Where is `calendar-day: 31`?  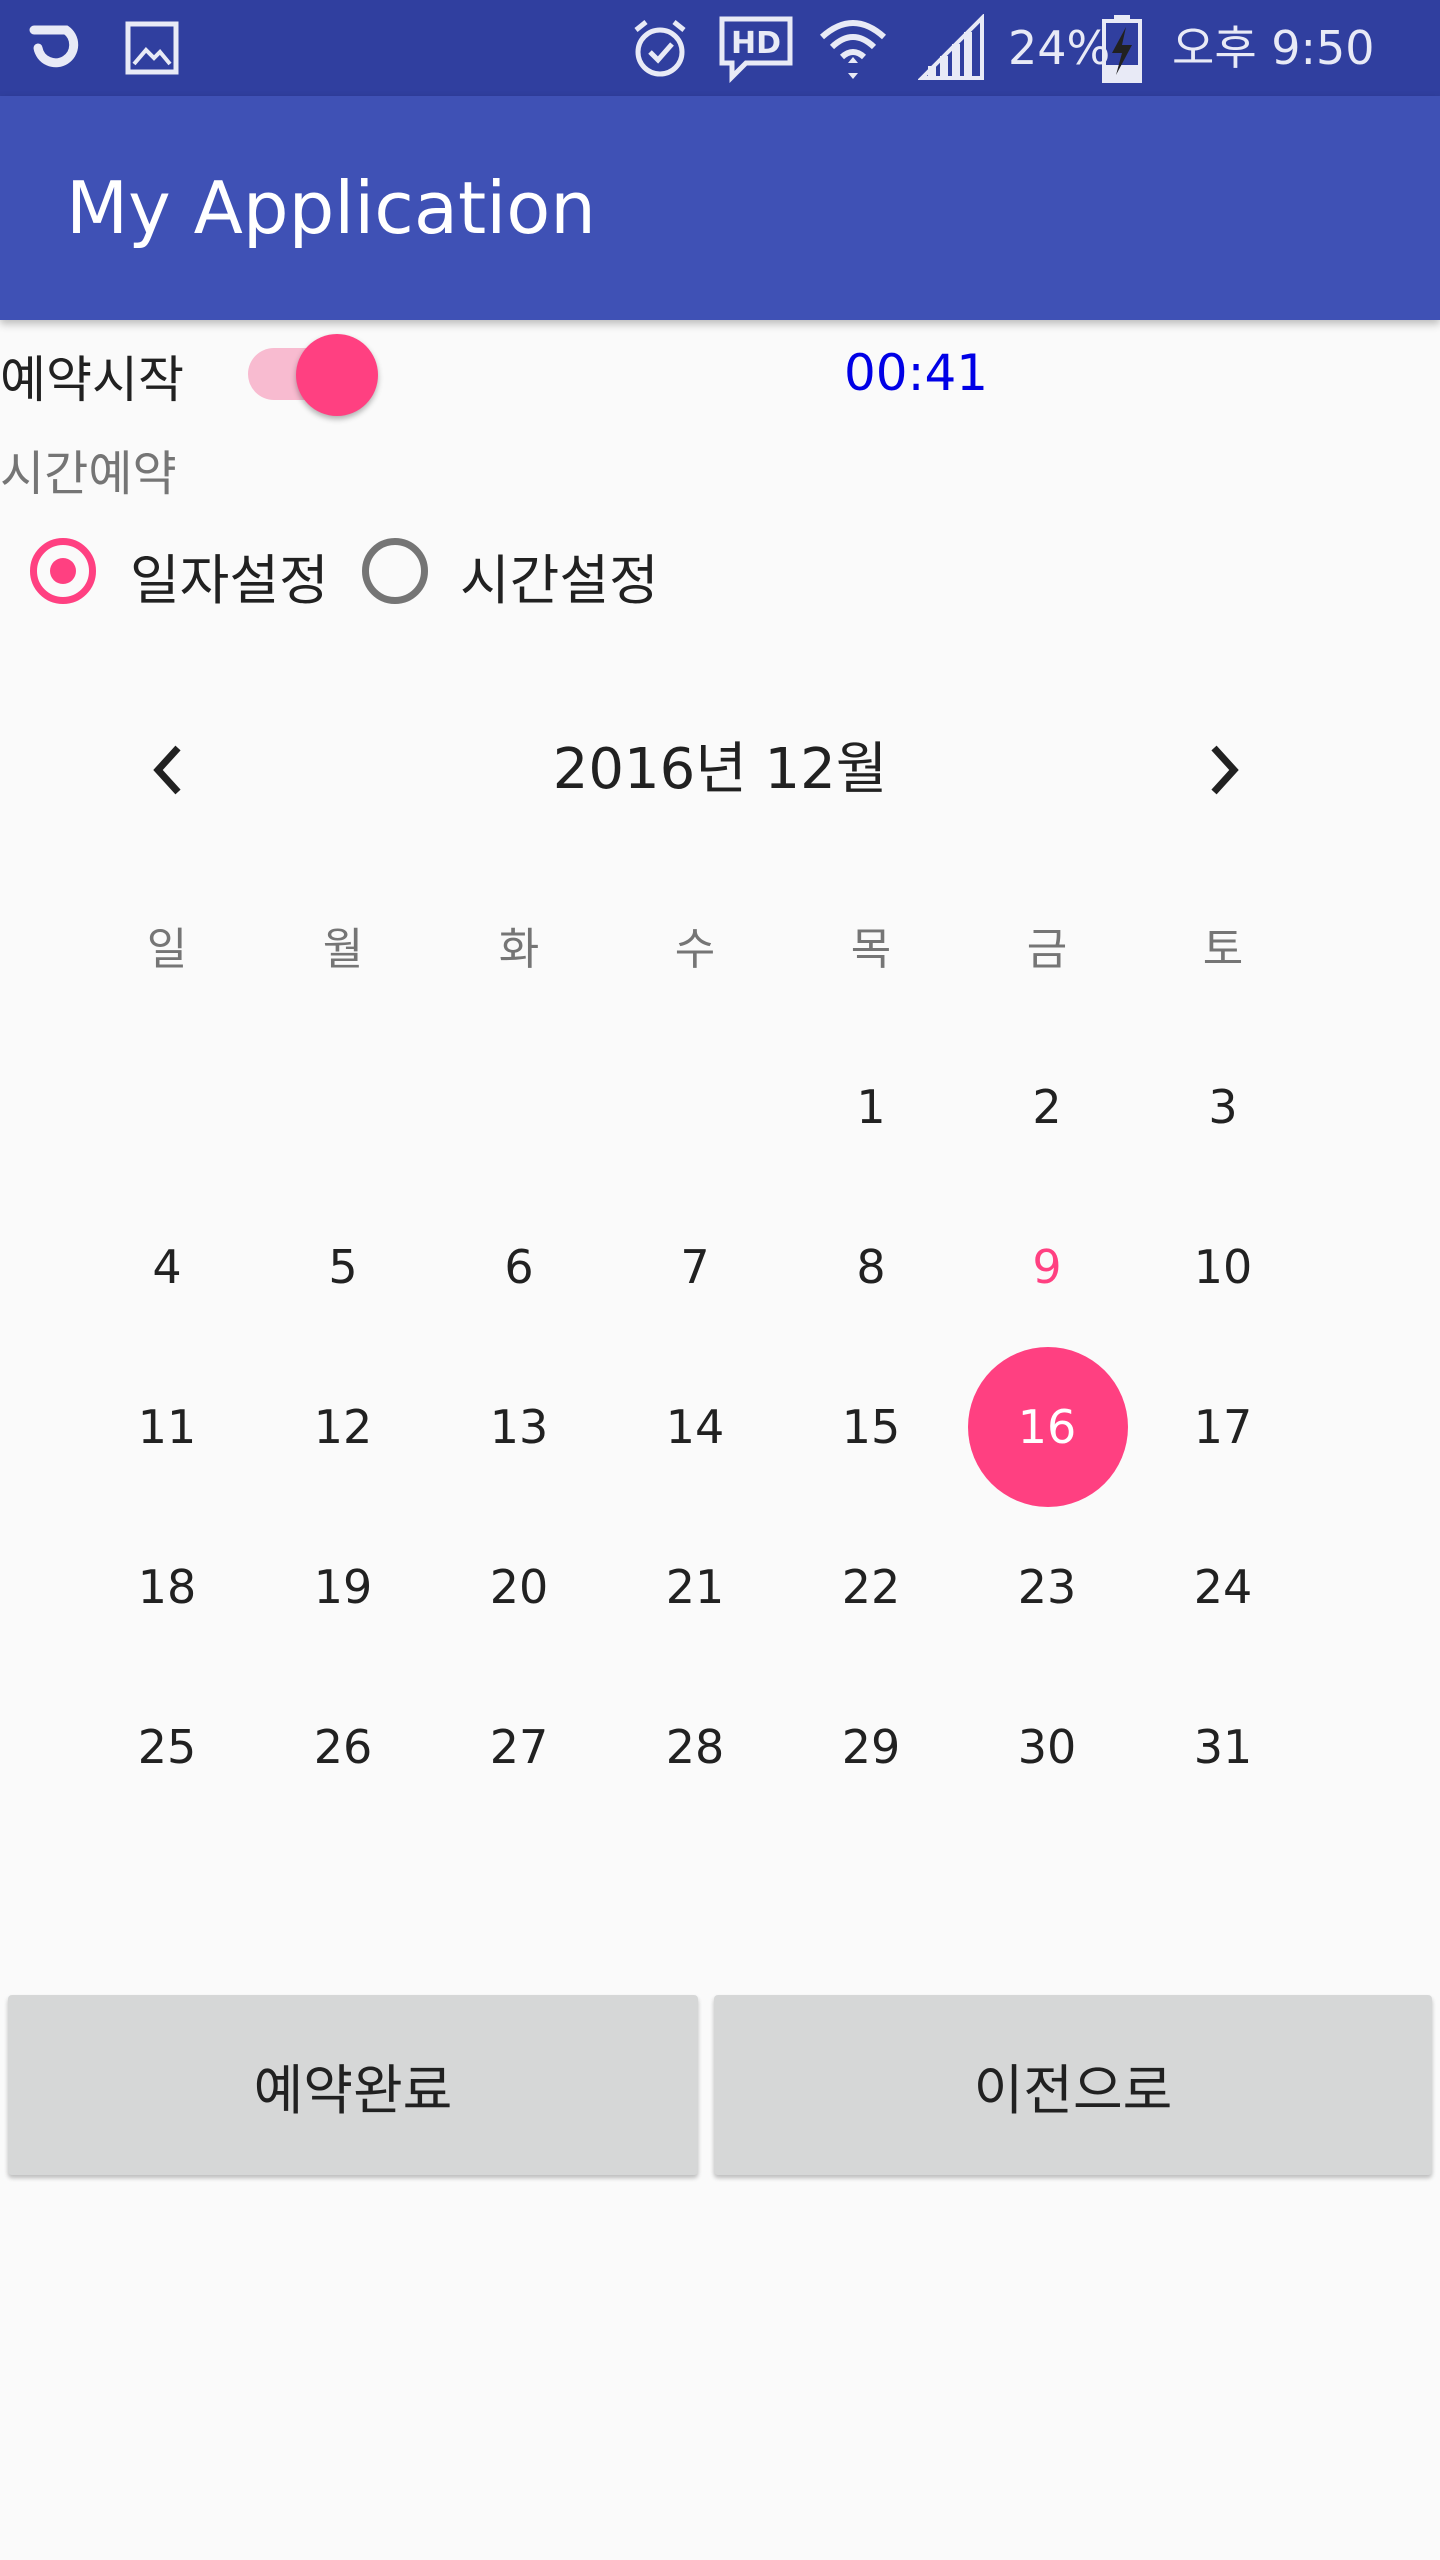
calendar-day: 31 is located at coordinates (1223, 1747).